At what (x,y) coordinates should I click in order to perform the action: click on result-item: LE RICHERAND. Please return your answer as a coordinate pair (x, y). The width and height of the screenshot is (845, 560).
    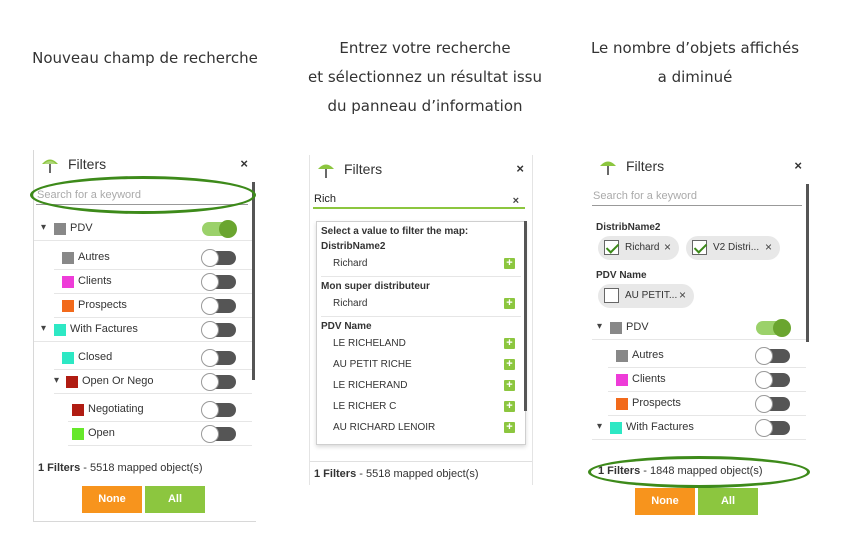
    Looking at the image, I should click on (370, 385).